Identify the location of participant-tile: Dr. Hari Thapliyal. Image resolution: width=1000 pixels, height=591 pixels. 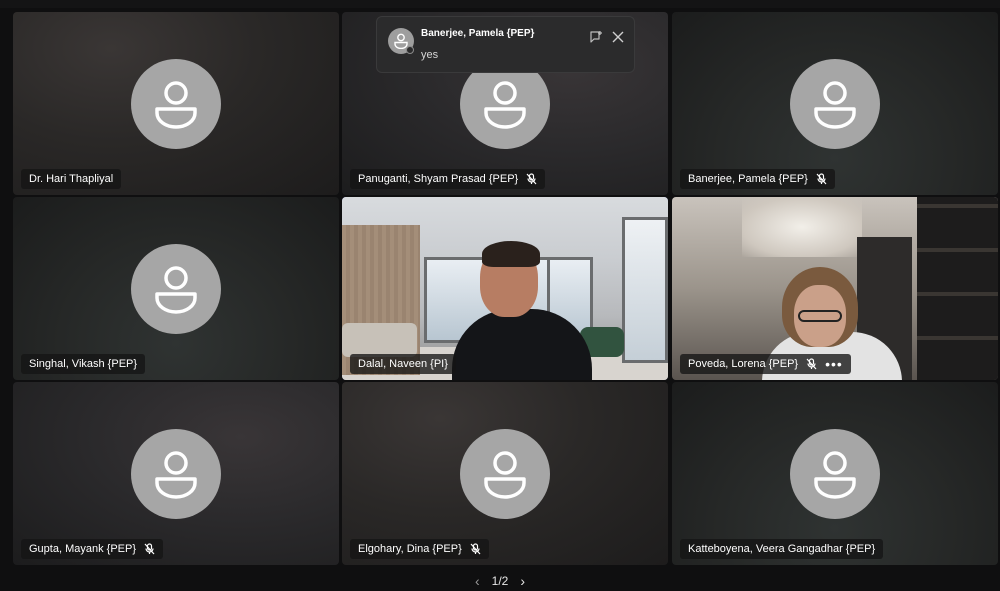
(176, 103).